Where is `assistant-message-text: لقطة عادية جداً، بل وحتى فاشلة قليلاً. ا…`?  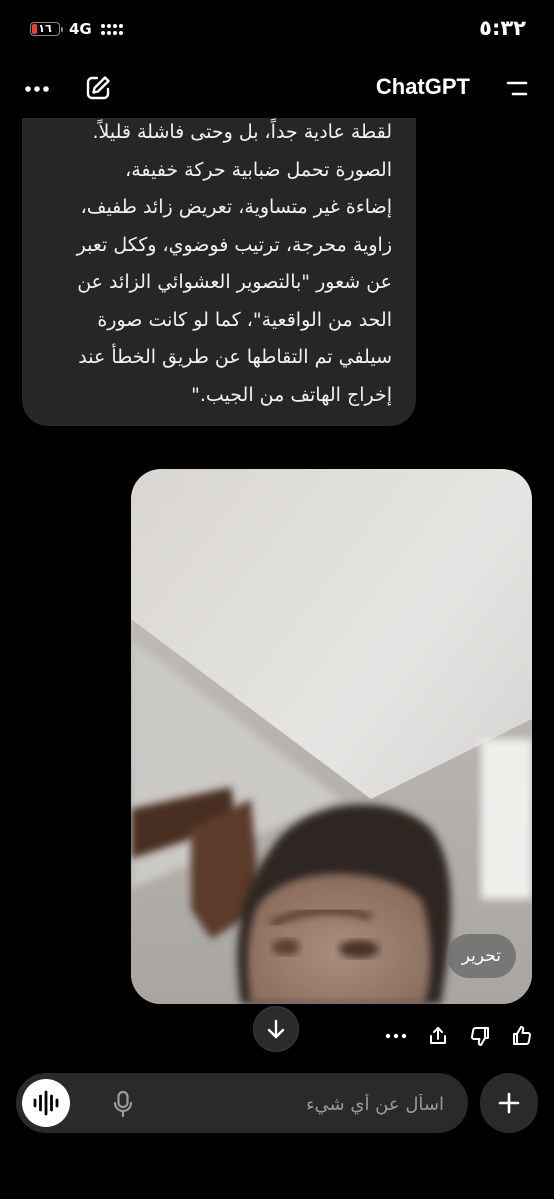 assistant-message-text: لقطة عادية جداً، بل وحتى فاشلة قليلاً. ا… is located at coordinates (234, 263).